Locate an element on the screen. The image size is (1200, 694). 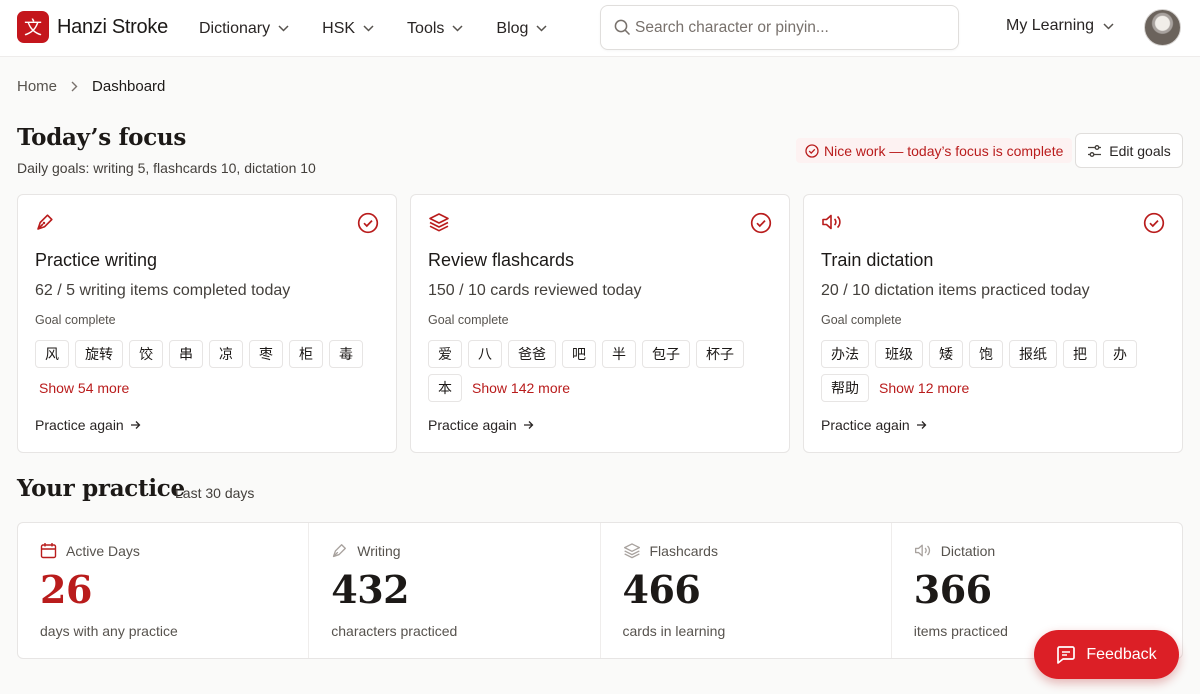
character-chip: 班级 is located at coordinates (899, 354).